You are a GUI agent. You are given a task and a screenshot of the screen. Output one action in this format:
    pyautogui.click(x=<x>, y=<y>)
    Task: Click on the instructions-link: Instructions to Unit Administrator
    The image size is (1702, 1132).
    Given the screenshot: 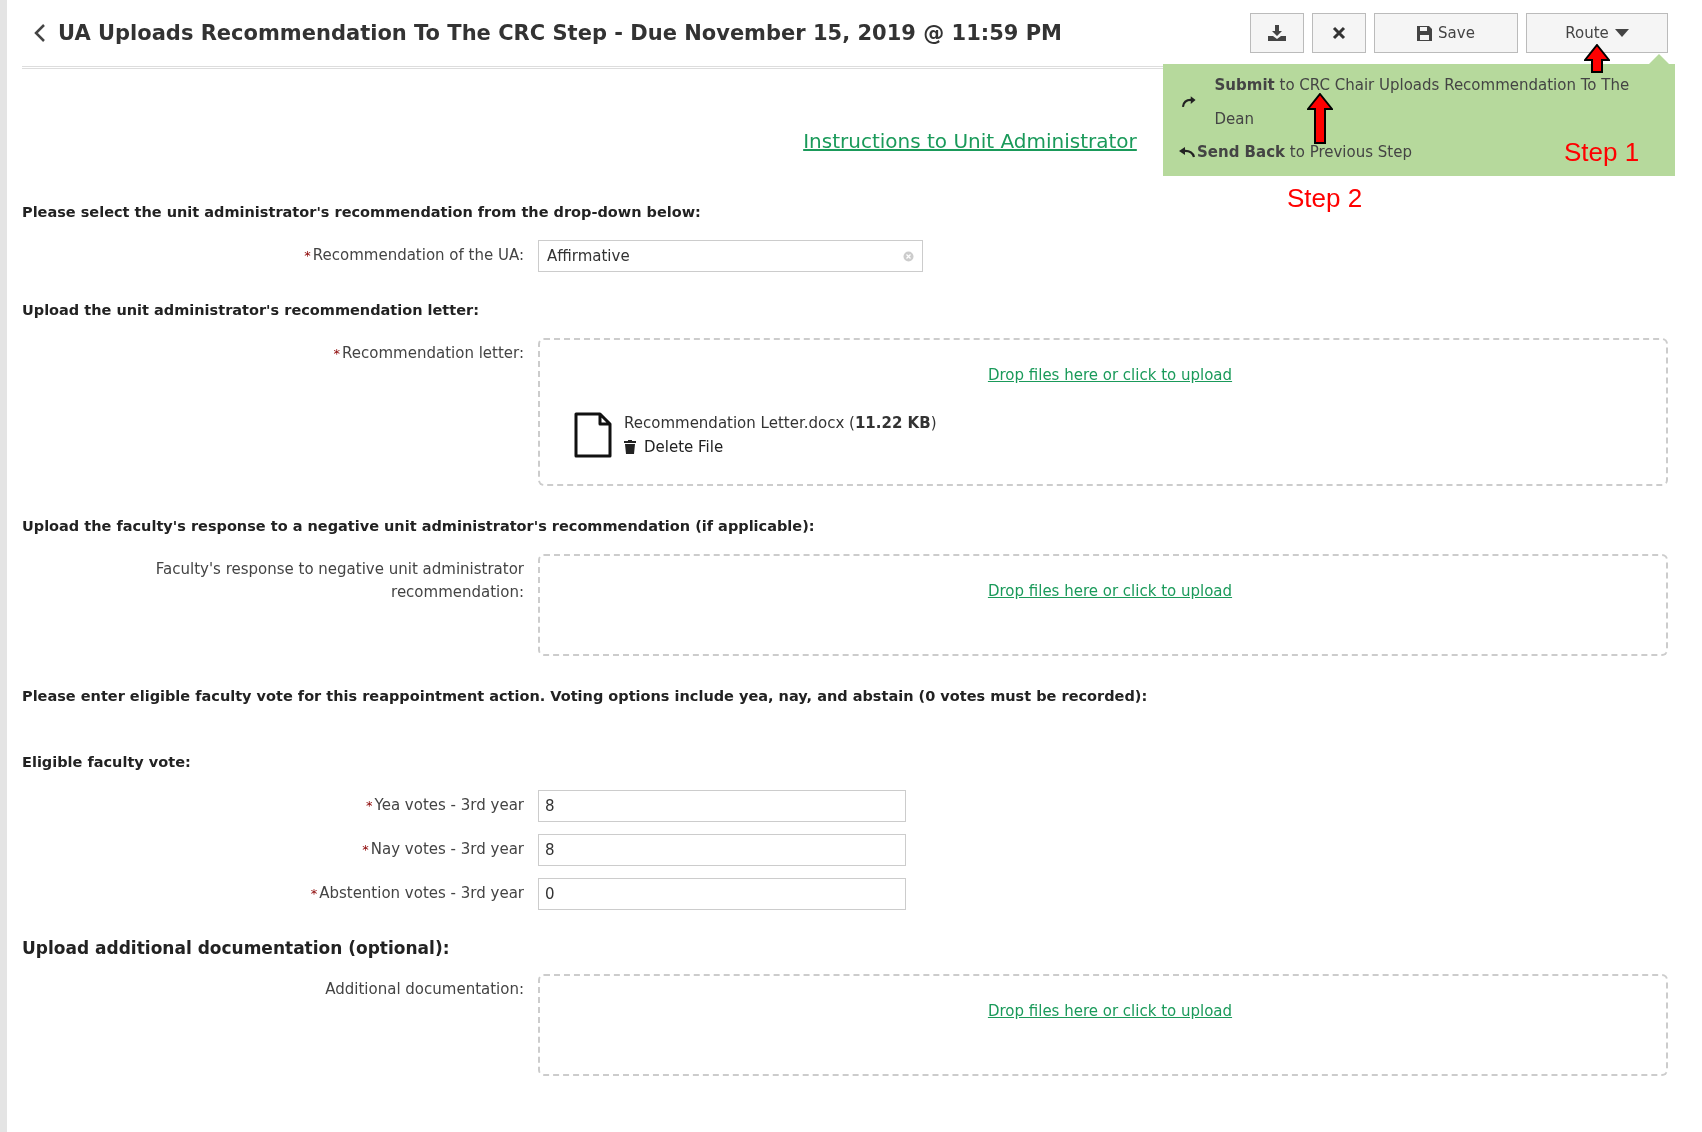 What is the action you would take?
    pyautogui.click(x=970, y=141)
    